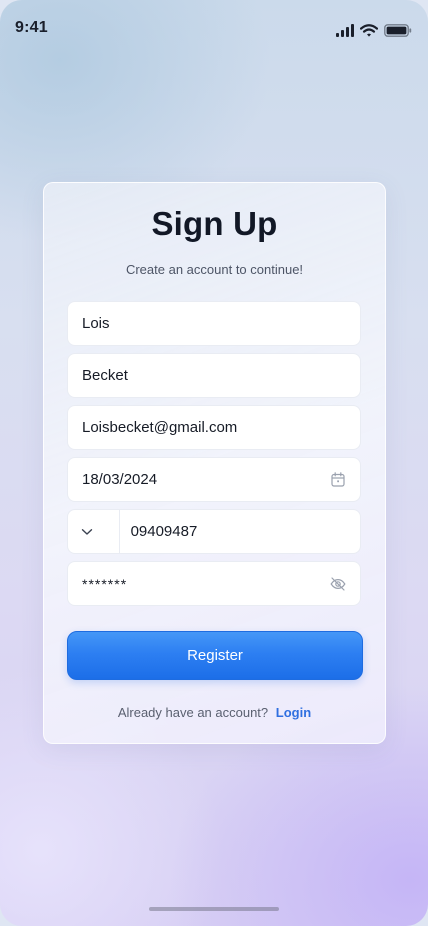 The width and height of the screenshot is (428, 926). I want to click on email-field, so click(214, 427).